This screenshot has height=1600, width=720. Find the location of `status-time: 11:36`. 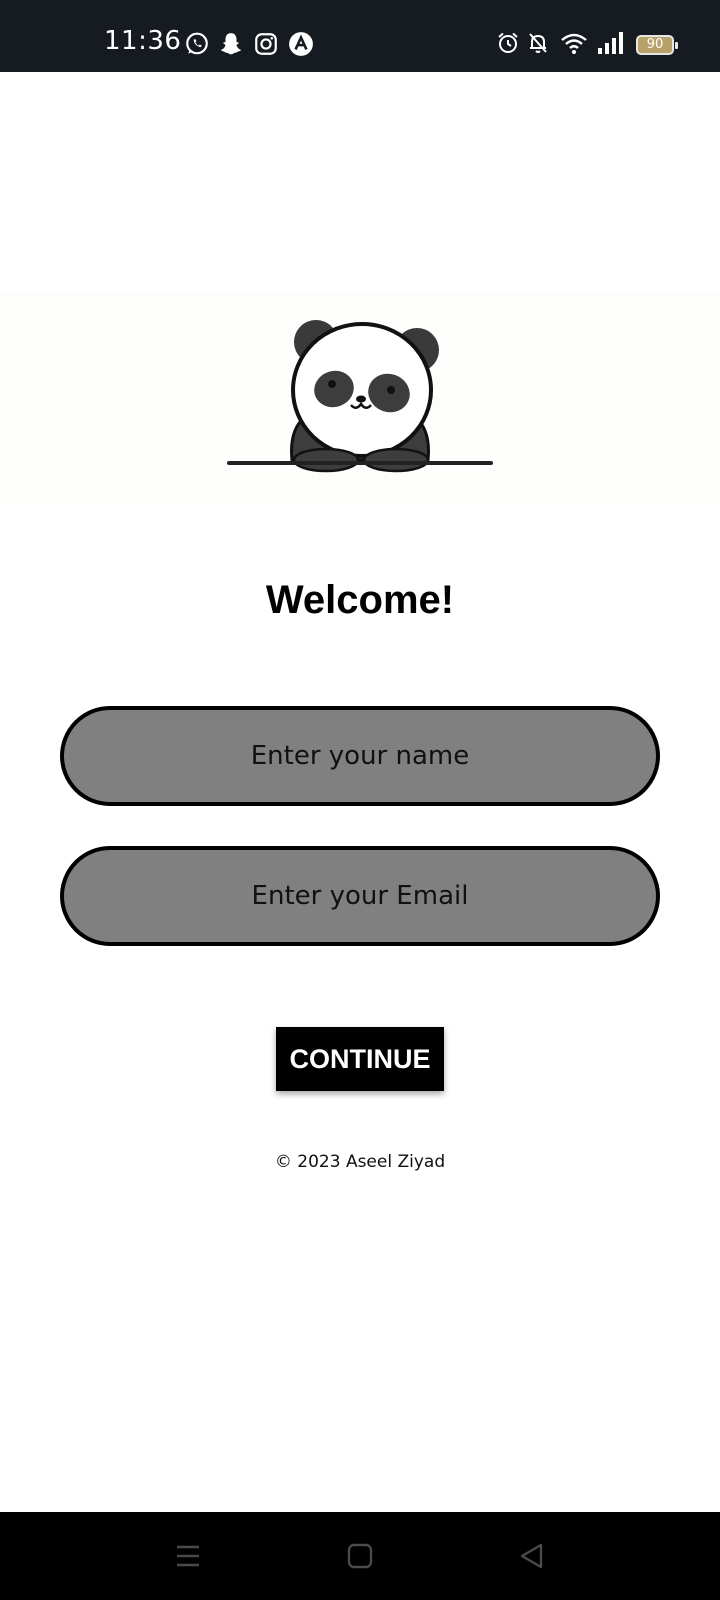

status-time: 11:36 is located at coordinates (143, 41).